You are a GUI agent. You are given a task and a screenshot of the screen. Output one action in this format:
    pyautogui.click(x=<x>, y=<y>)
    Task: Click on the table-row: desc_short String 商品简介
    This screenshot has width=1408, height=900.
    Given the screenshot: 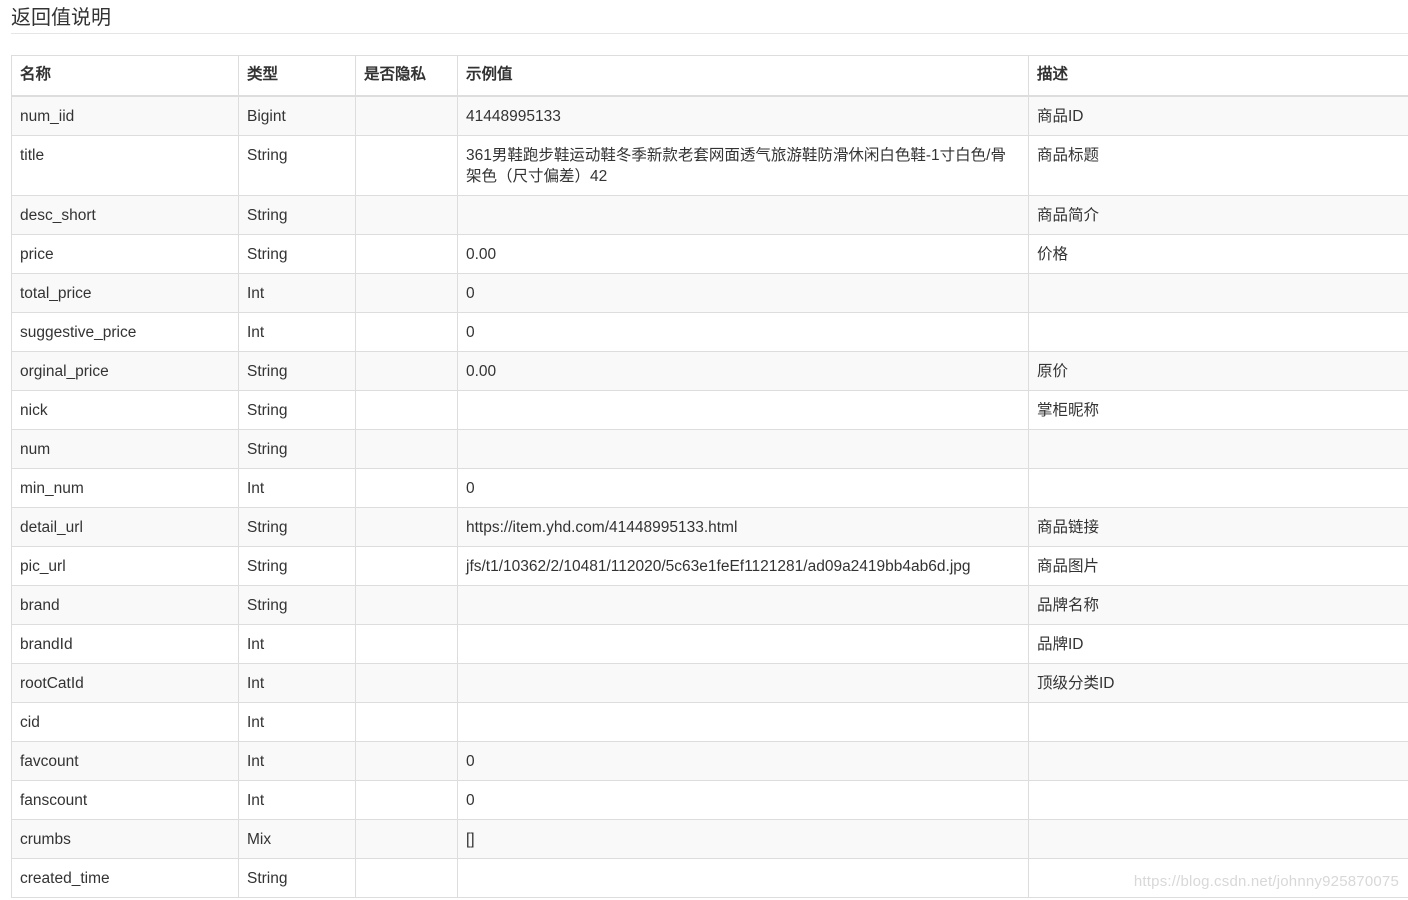 What is the action you would take?
    pyautogui.click(x=709, y=214)
    